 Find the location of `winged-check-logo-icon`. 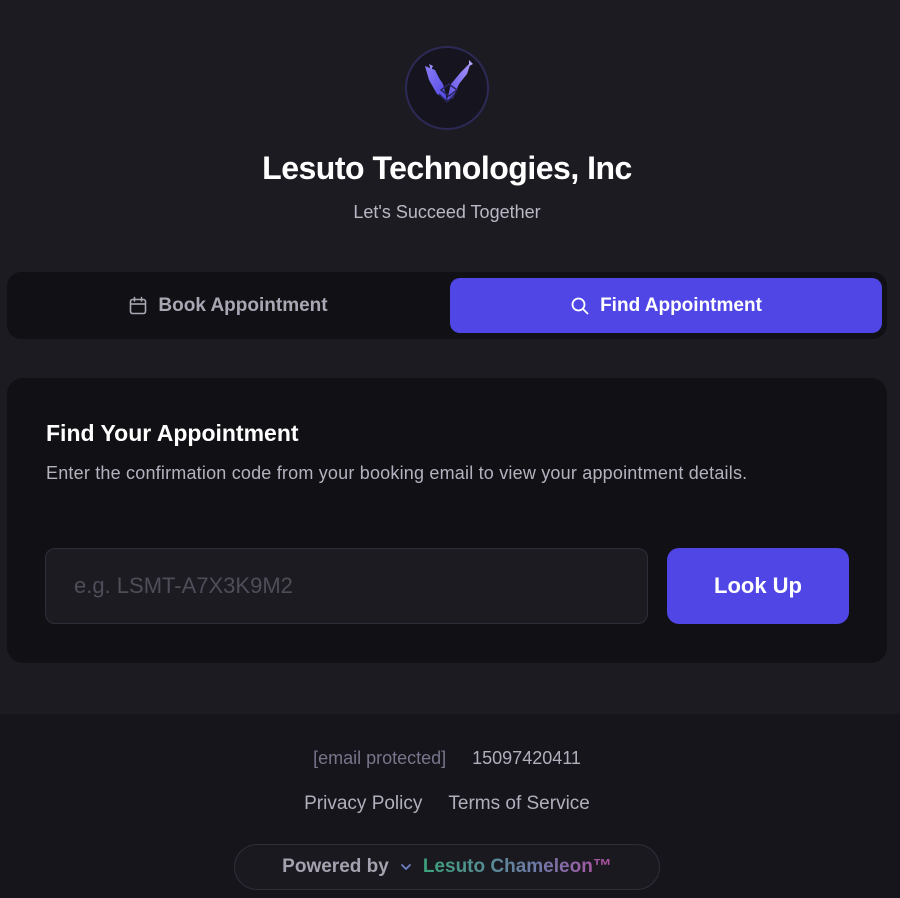

winged-check-logo-icon is located at coordinates (449, 82).